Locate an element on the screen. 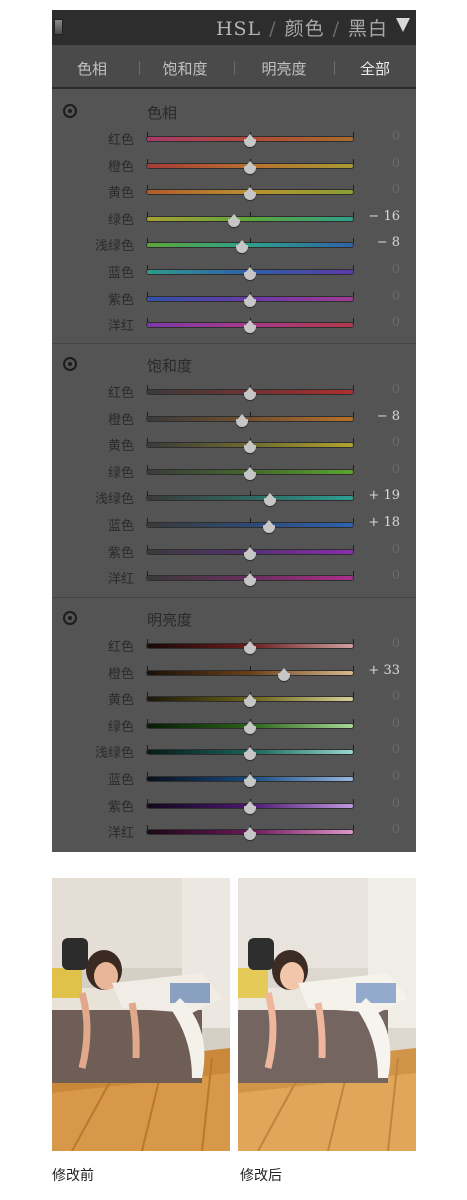 The height and width of the screenshot is (1200, 467). slider-value: − 16 is located at coordinates (384, 216).